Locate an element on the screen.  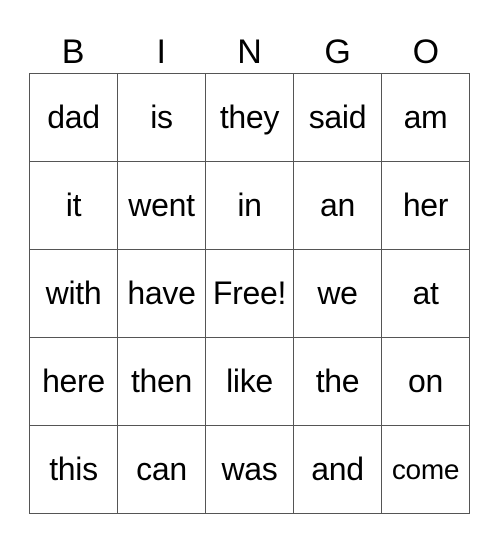
bingo-cell: they is located at coordinates (250, 118).